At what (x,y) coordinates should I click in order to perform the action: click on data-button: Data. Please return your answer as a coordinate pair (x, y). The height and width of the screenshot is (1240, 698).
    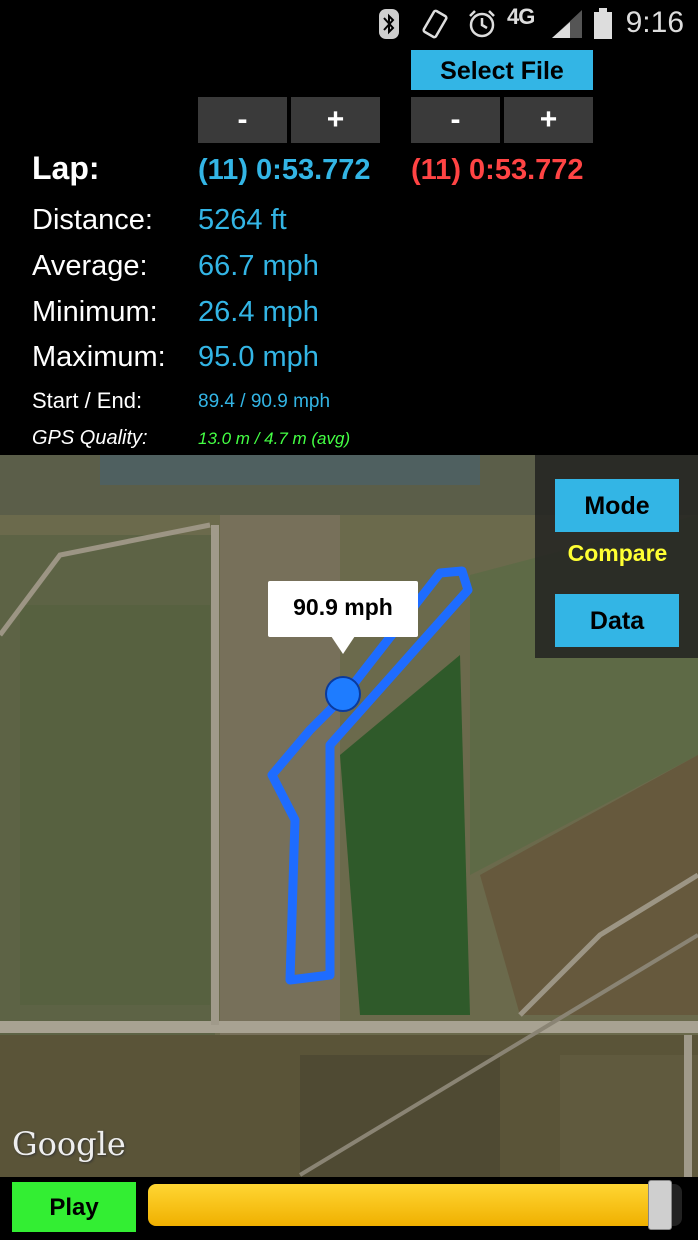
    Looking at the image, I should click on (617, 620).